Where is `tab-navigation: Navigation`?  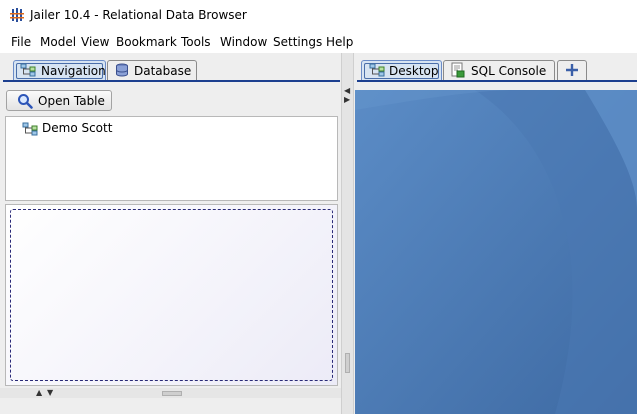 tab-navigation: Navigation is located at coordinates (59, 70).